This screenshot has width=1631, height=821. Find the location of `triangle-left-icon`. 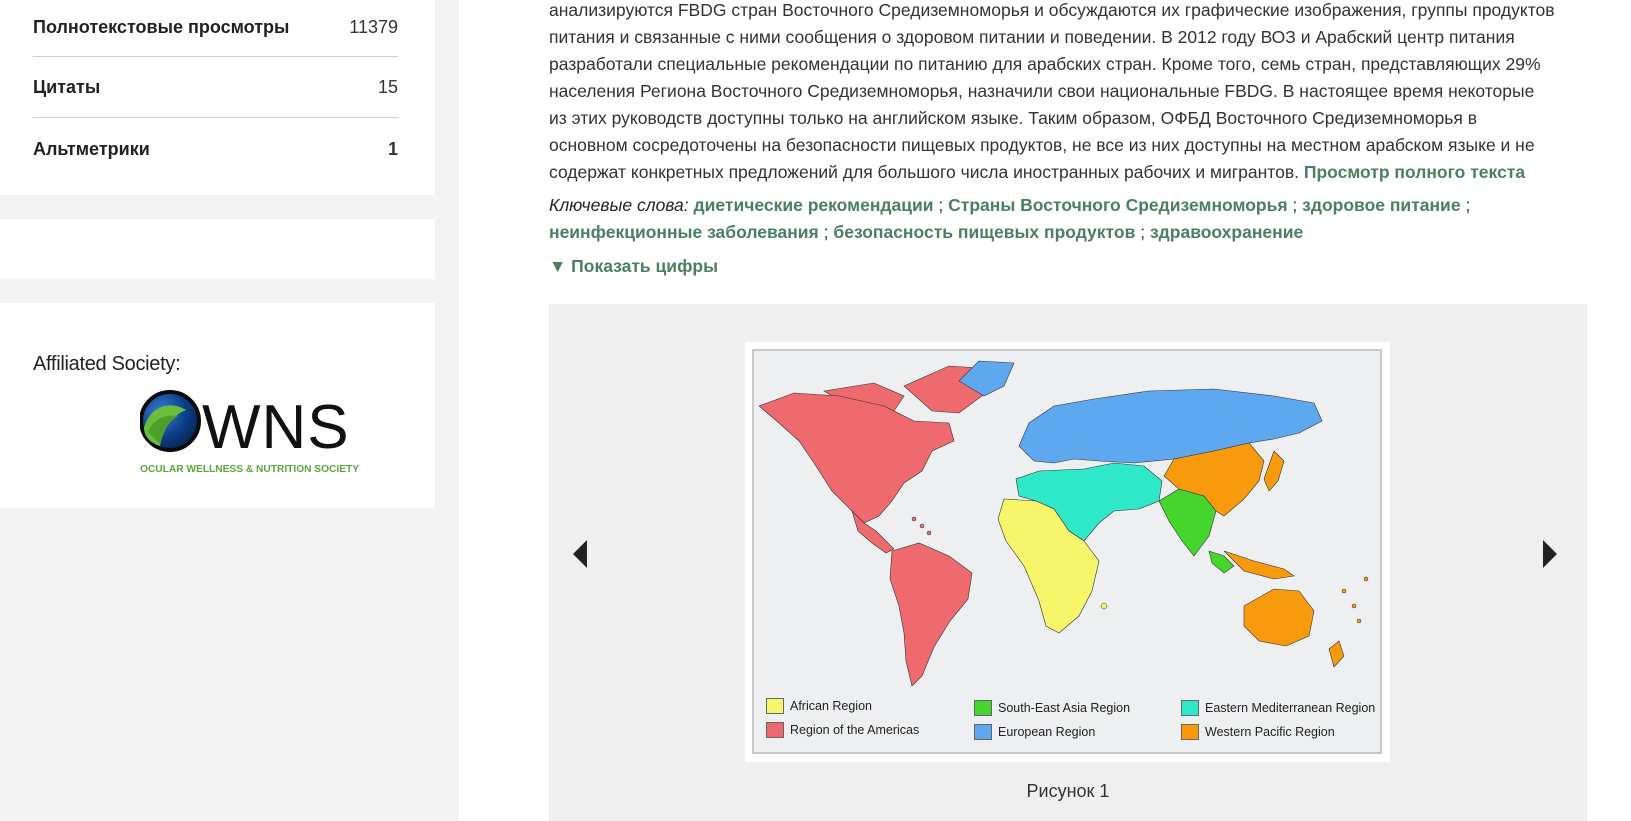

triangle-left-icon is located at coordinates (580, 554).